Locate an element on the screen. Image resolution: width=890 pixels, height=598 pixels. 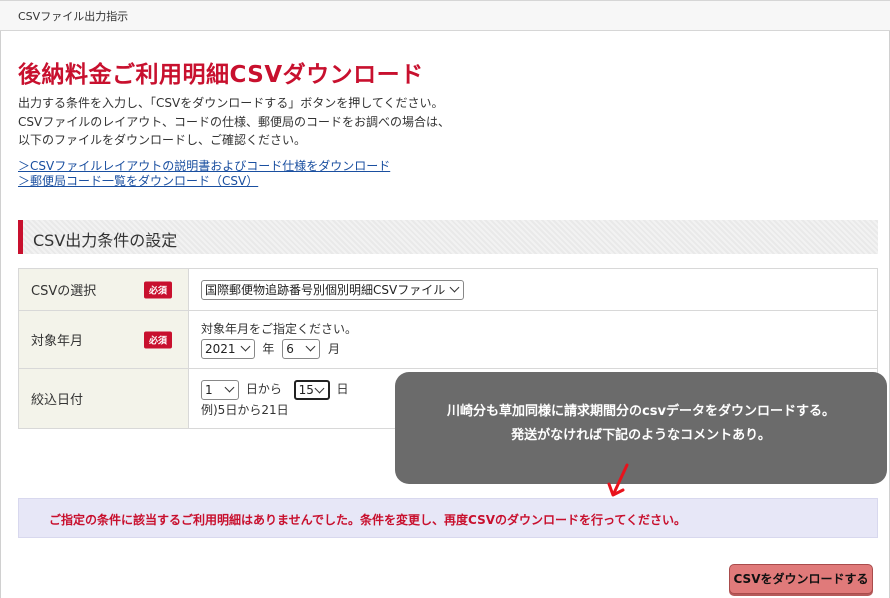
month-hint: 対象年月をご指定ください。 is located at coordinates (279, 329).